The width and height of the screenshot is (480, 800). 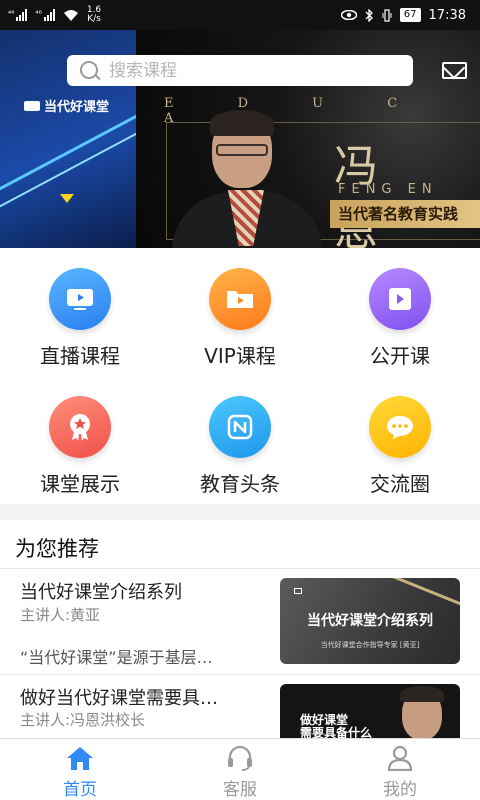 What do you see at coordinates (77, 107) in the screenshot?
I see `brand-logo-text: 当代好课堂` at bounding box center [77, 107].